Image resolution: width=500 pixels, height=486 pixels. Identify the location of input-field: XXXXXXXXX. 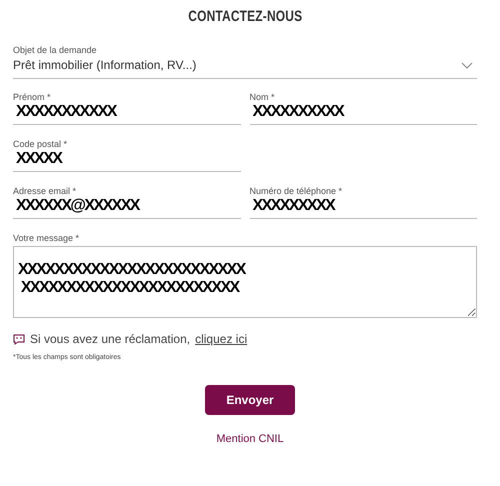
(363, 207).